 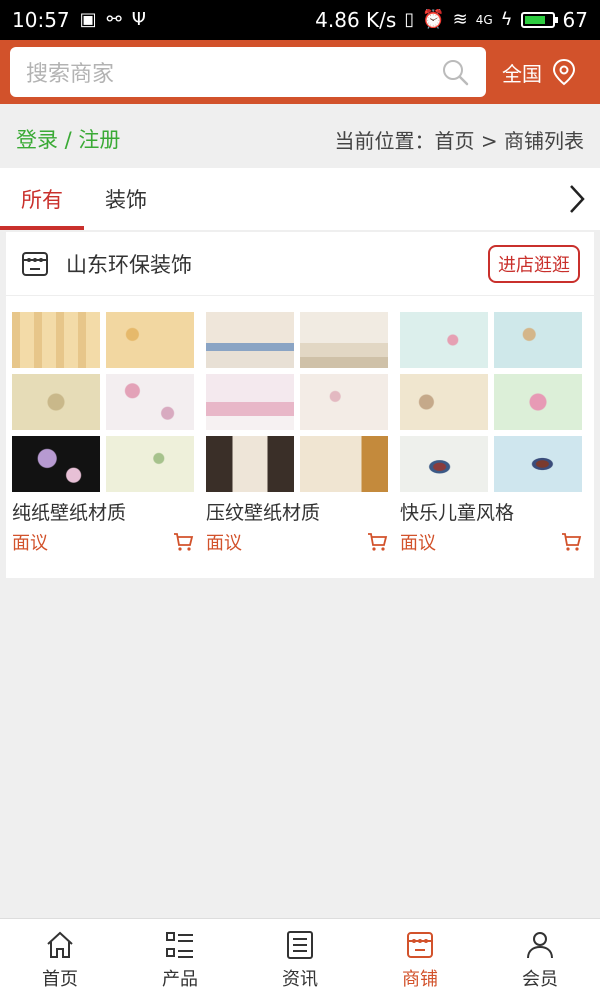 I want to click on signal-icon: 4G, so click(x=484, y=20).